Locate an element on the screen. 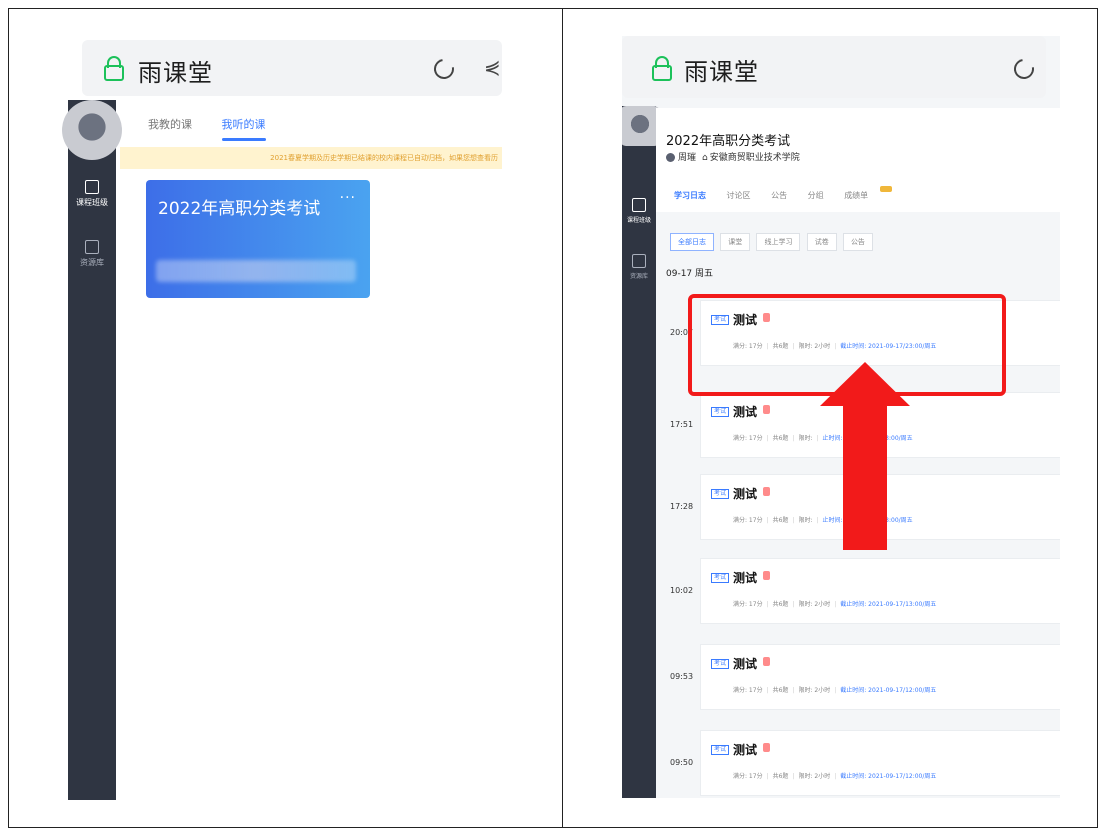 This screenshot has height=828, width=1105. tab-study-log: 学习日志 is located at coordinates (690, 195).